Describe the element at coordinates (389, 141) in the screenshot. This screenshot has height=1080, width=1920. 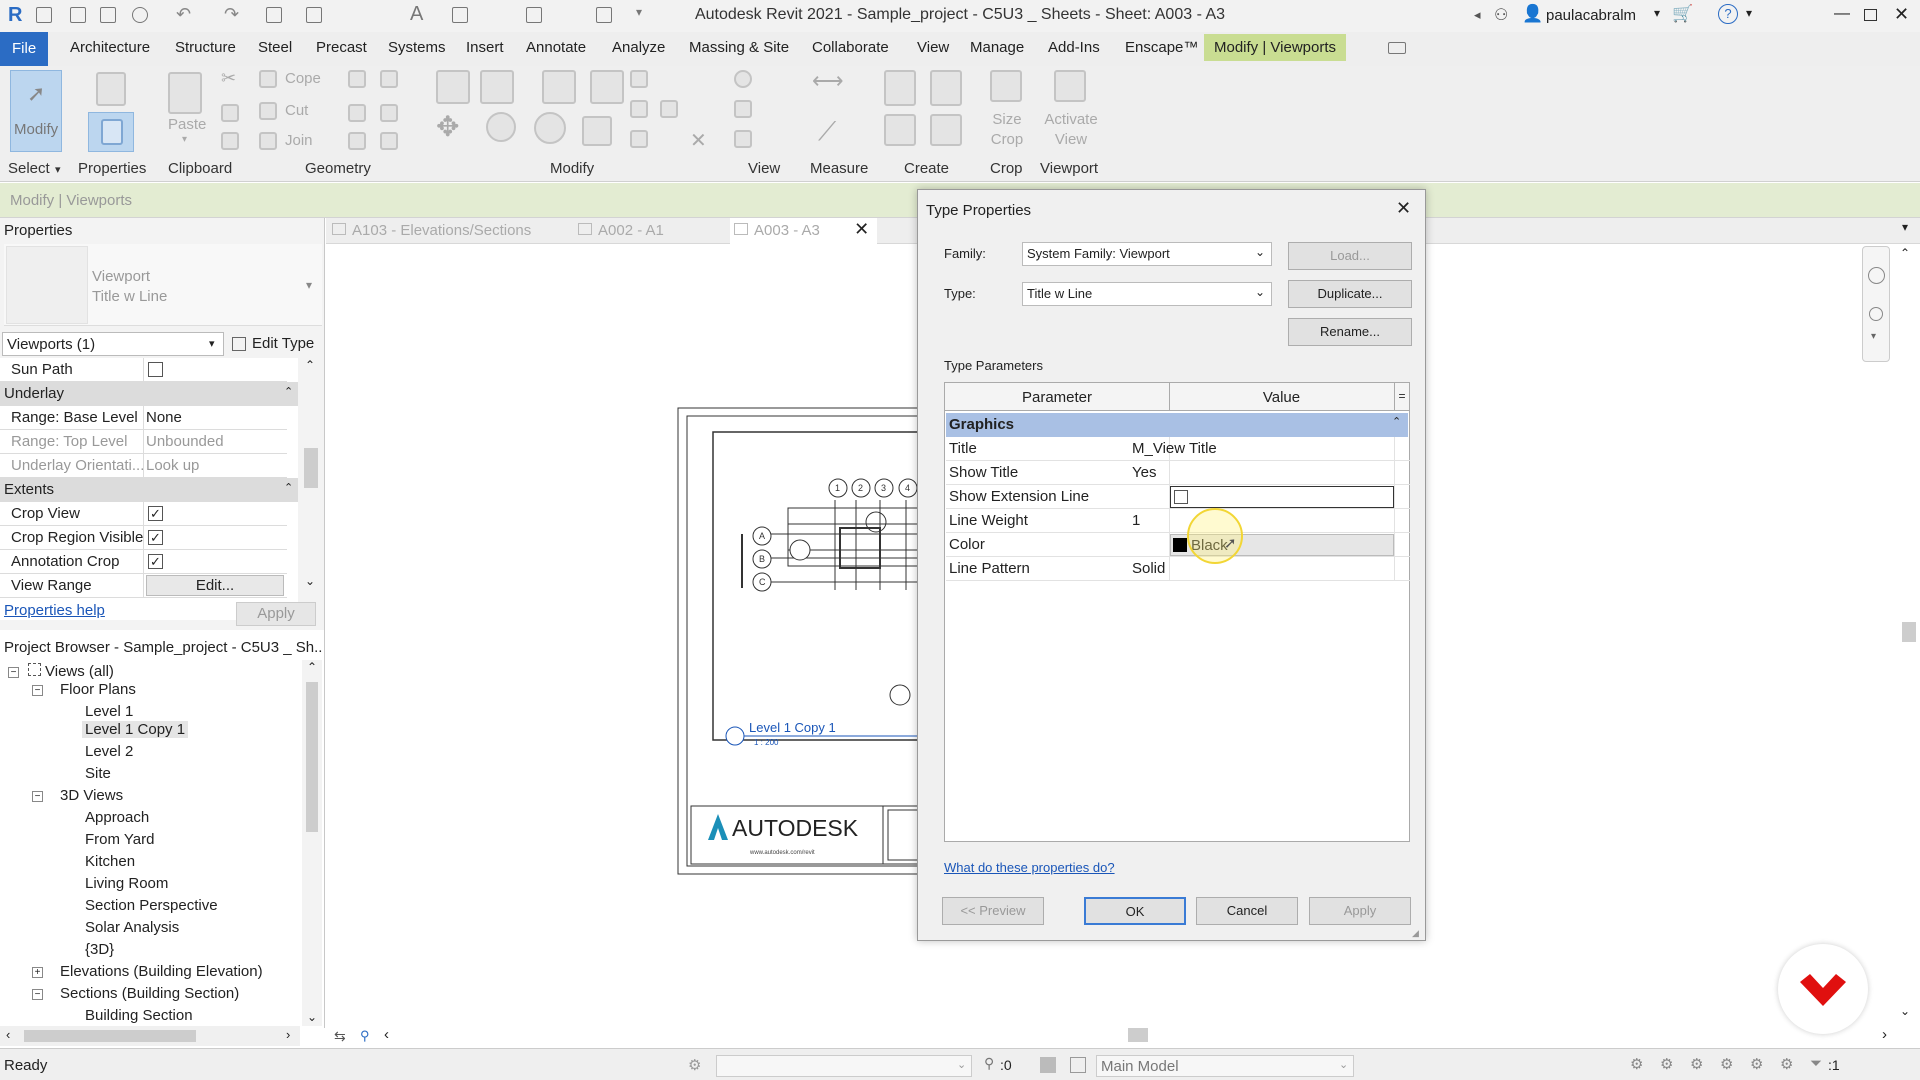
I see `geometry-tool-6-icon` at that location.